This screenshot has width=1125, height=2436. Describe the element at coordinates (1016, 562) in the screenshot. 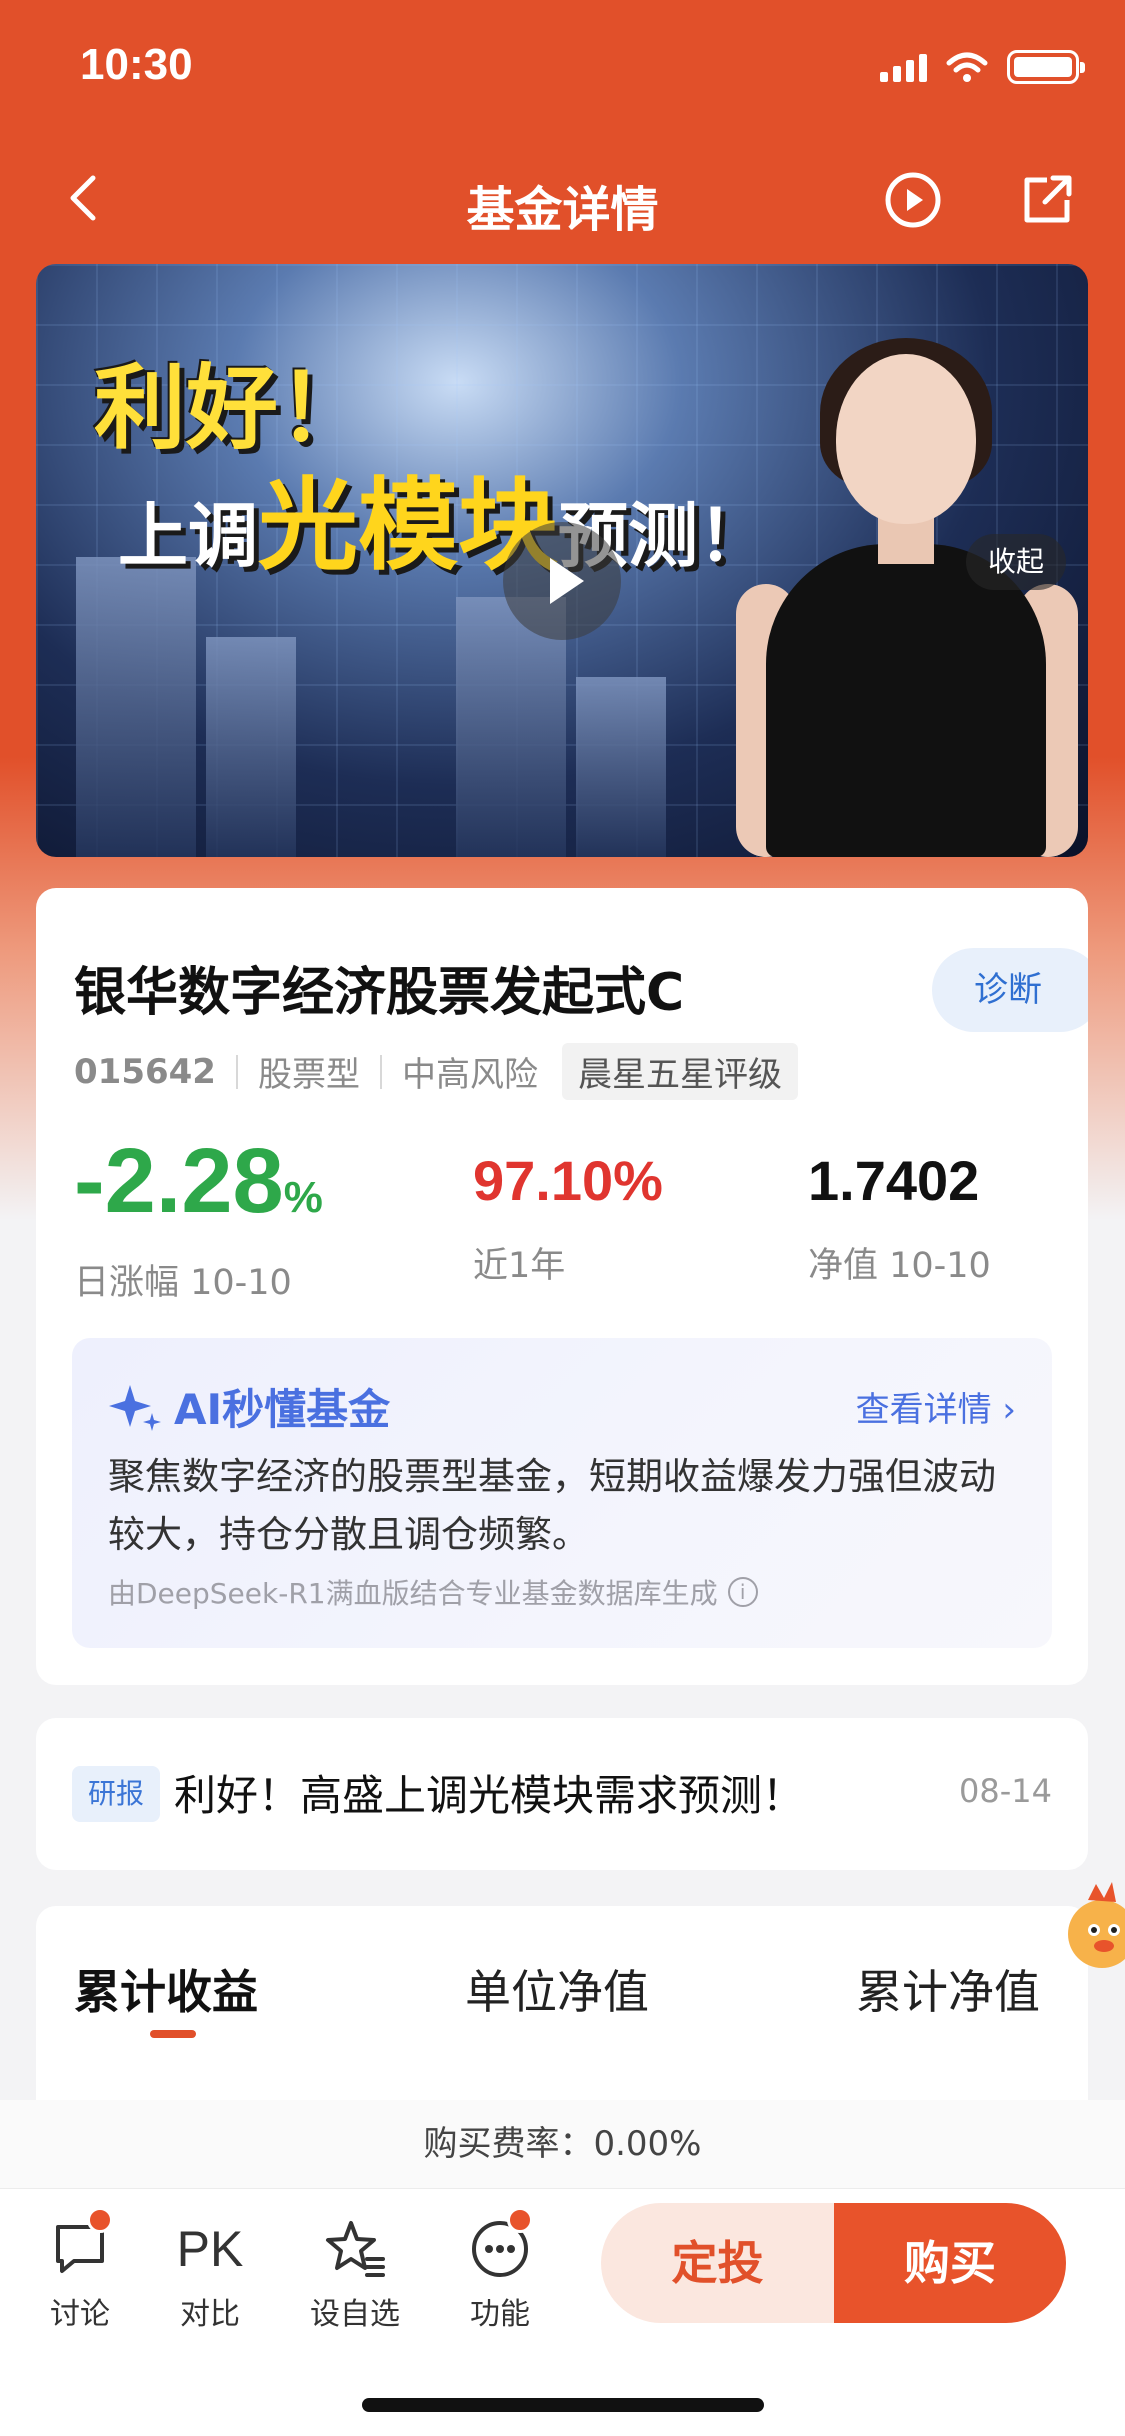

I see `collapse-video-button: 收起` at that location.